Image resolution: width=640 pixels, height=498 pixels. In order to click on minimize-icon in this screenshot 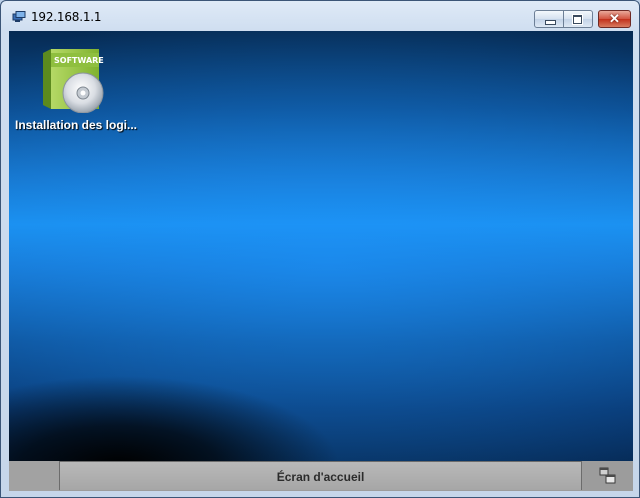, I will do `click(550, 22)`.